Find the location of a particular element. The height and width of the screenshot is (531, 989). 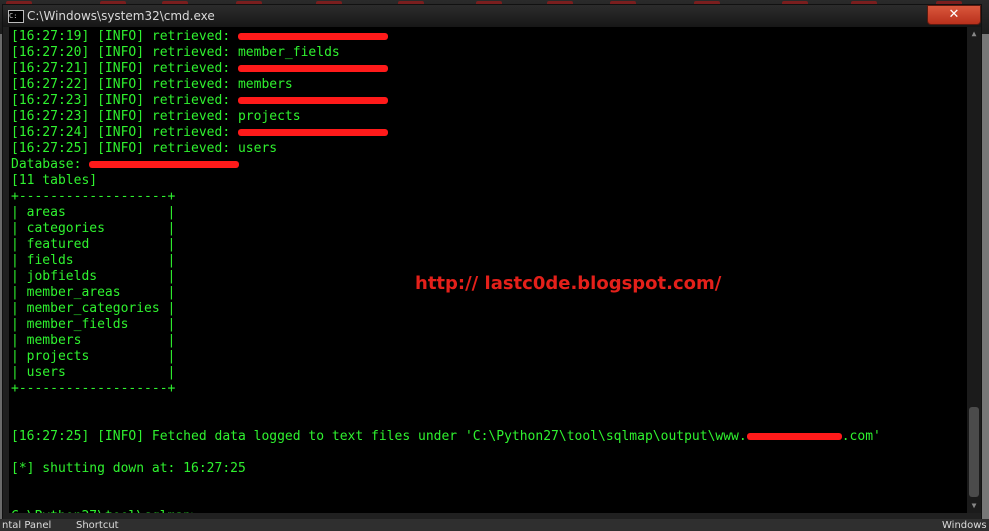

desktop-bottom-strip: ntal Panel Shortcut Windows is located at coordinates (494, 525).